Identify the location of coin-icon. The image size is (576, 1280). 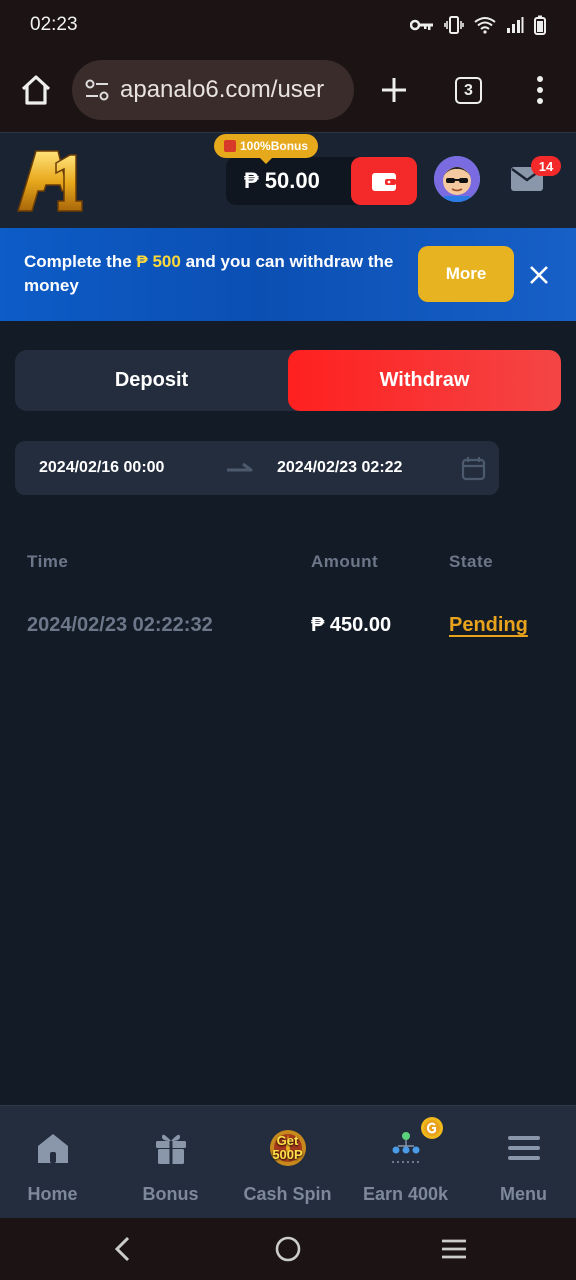
(431, 1128).